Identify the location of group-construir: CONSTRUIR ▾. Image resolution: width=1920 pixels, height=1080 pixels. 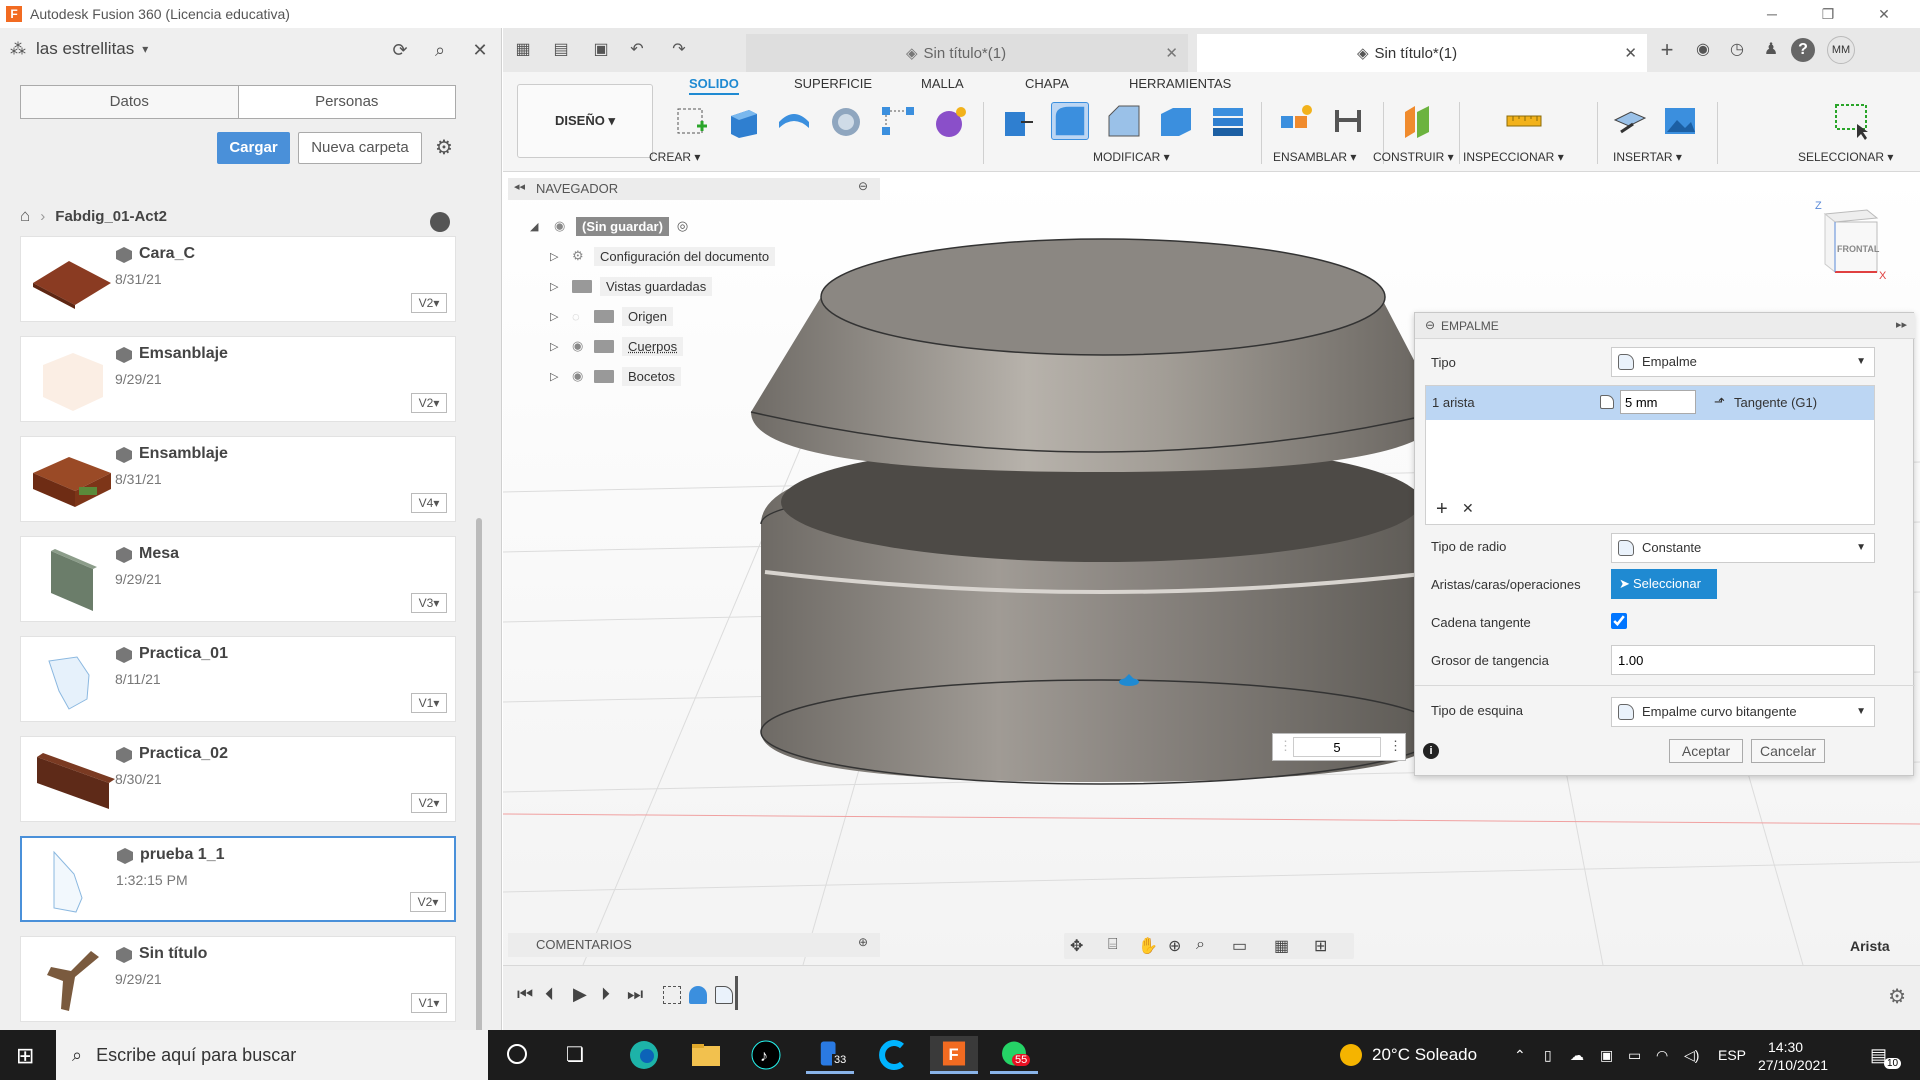
(1413, 157).